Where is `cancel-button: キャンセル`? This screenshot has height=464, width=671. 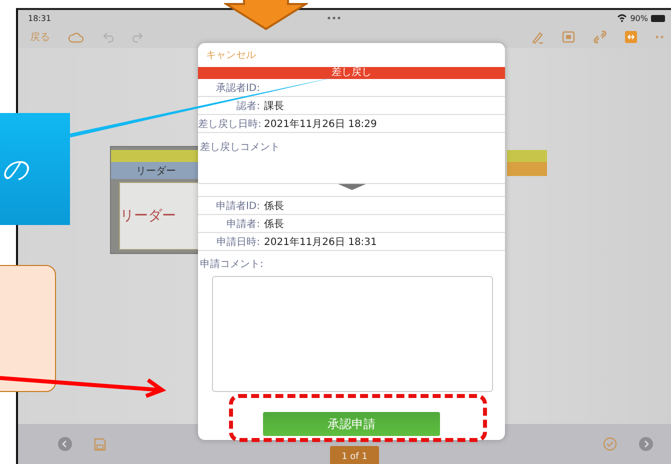 cancel-button: キャンセル is located at coordinates (351, 55).